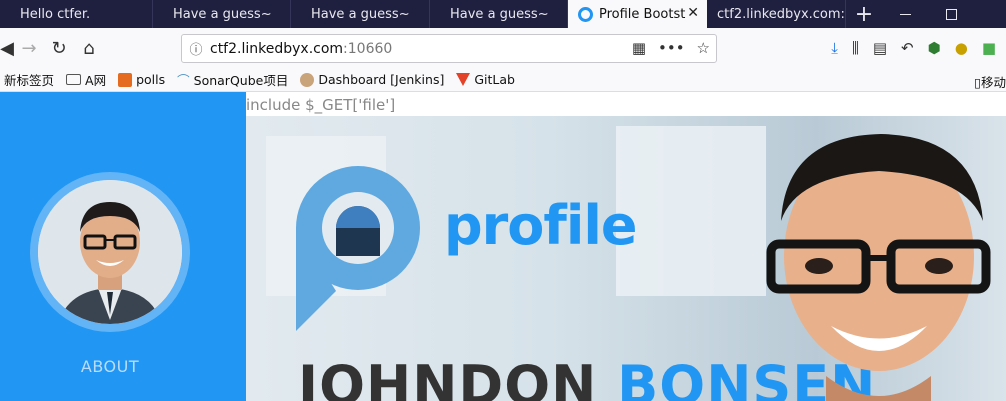 The width and height of the screenshot is (1006, 401). I want to click on undo-icon: ↶, so click(907, 48).